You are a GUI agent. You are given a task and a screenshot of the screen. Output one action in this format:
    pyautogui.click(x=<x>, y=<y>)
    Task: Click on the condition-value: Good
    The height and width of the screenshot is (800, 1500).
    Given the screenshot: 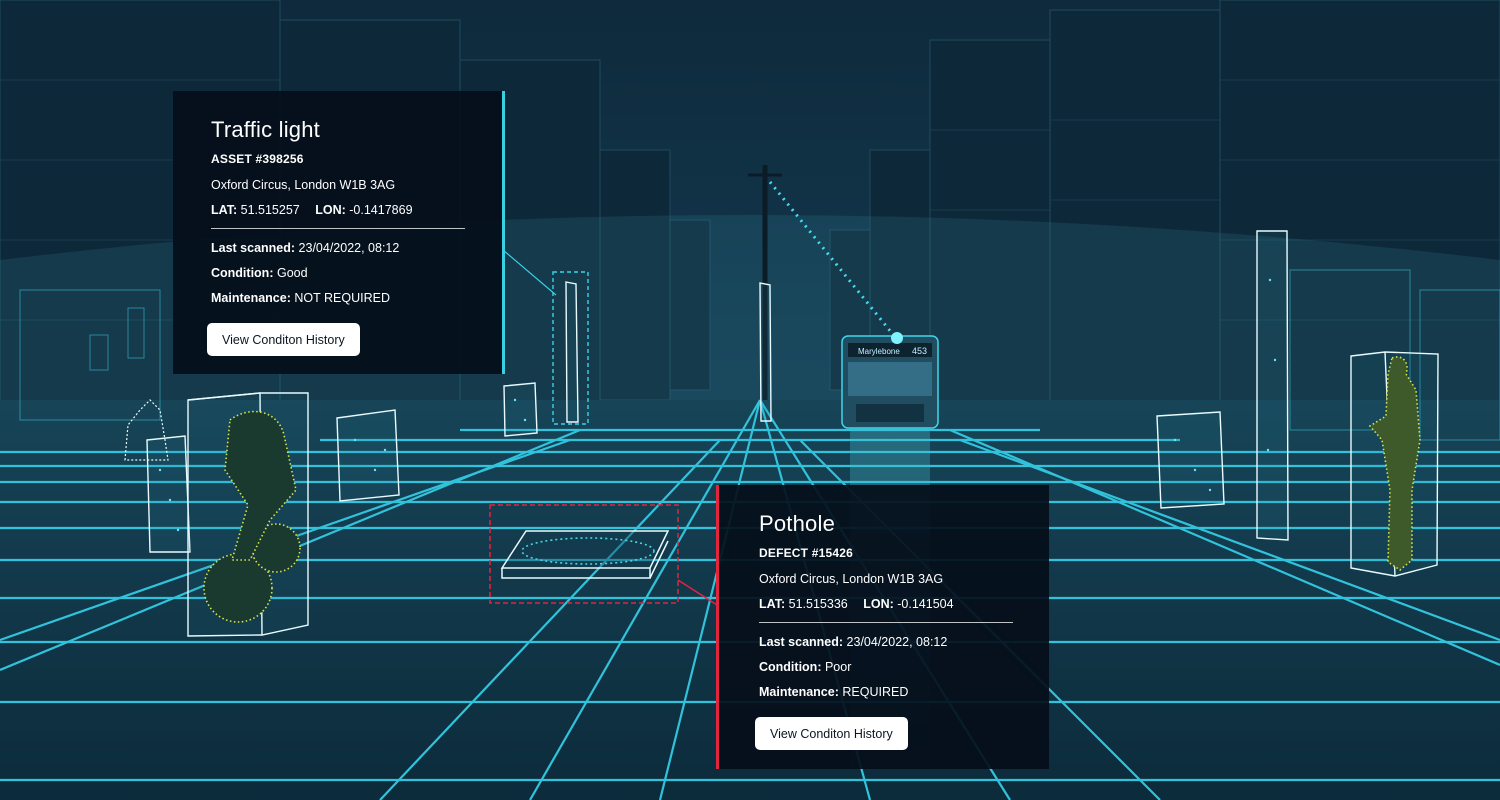 What is the action you would take?
    pyautogui.click(x=292, y=273)
    